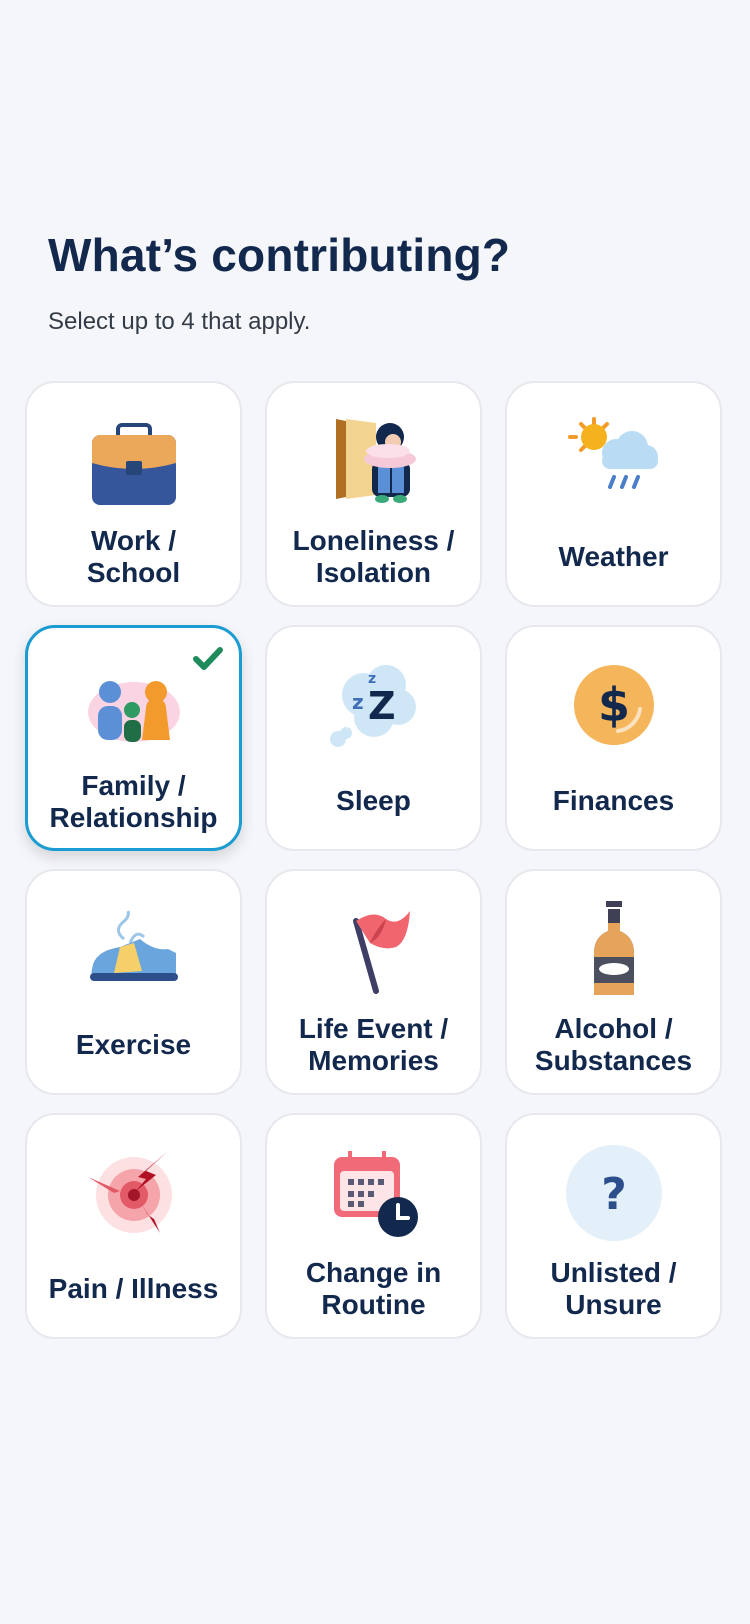 This screenshot has height=1624, width=750. Describe the element at coordinates (613, 556) in the screenshot. I see `option-label: Weather` at that location.